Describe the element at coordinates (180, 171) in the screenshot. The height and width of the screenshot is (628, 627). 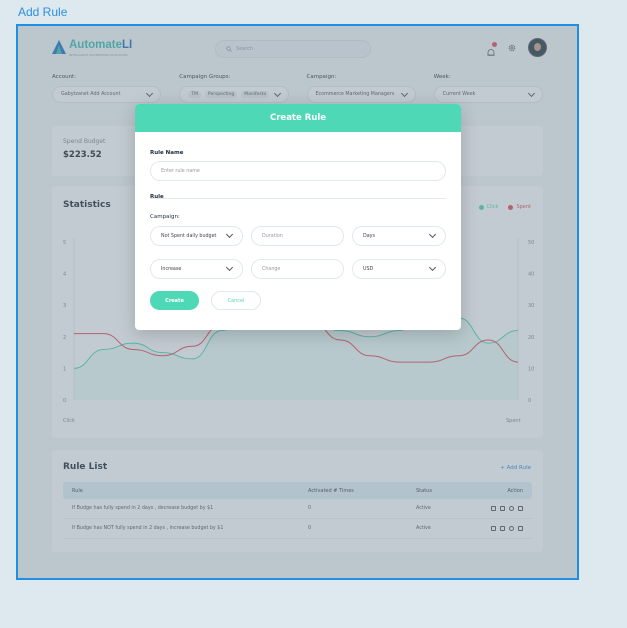
I see `input-placeholder: Enter rule name` at that location.